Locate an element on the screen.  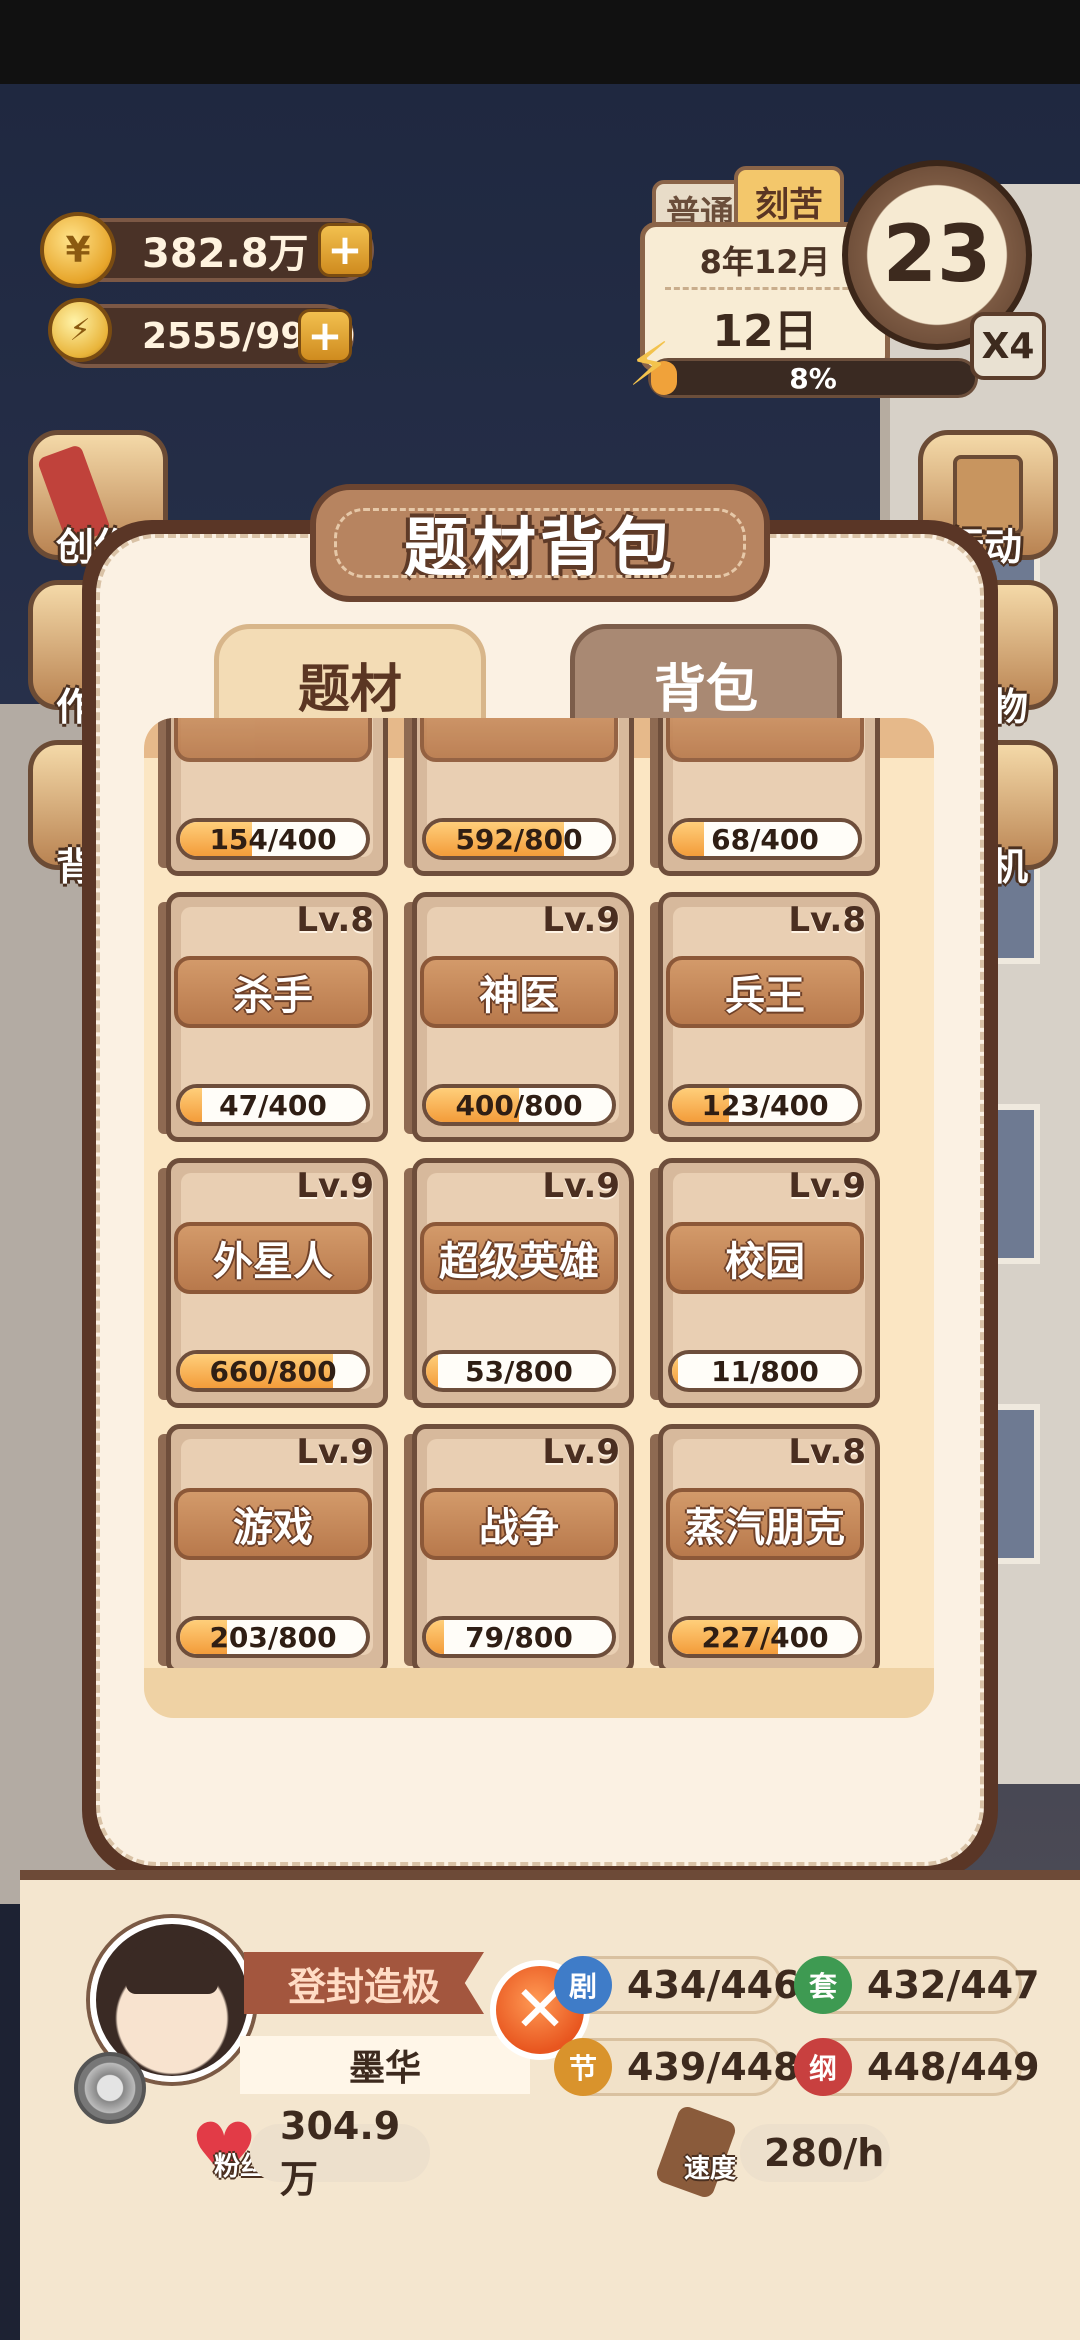
card-progress-text: 53/800 is located at coordinates (519, 1371).